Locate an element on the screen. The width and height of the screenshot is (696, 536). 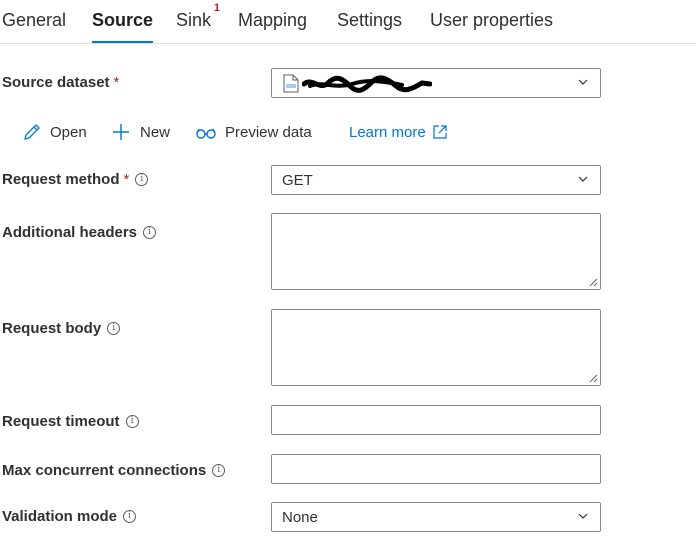
tab-user-properties-label: User properties is located at coordinates (492, 20).